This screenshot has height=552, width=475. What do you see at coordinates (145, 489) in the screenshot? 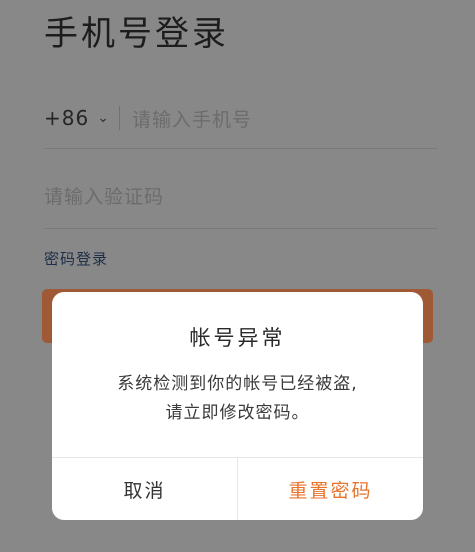
I see `cancel-button: 取消` at bounding box center [145, 489].